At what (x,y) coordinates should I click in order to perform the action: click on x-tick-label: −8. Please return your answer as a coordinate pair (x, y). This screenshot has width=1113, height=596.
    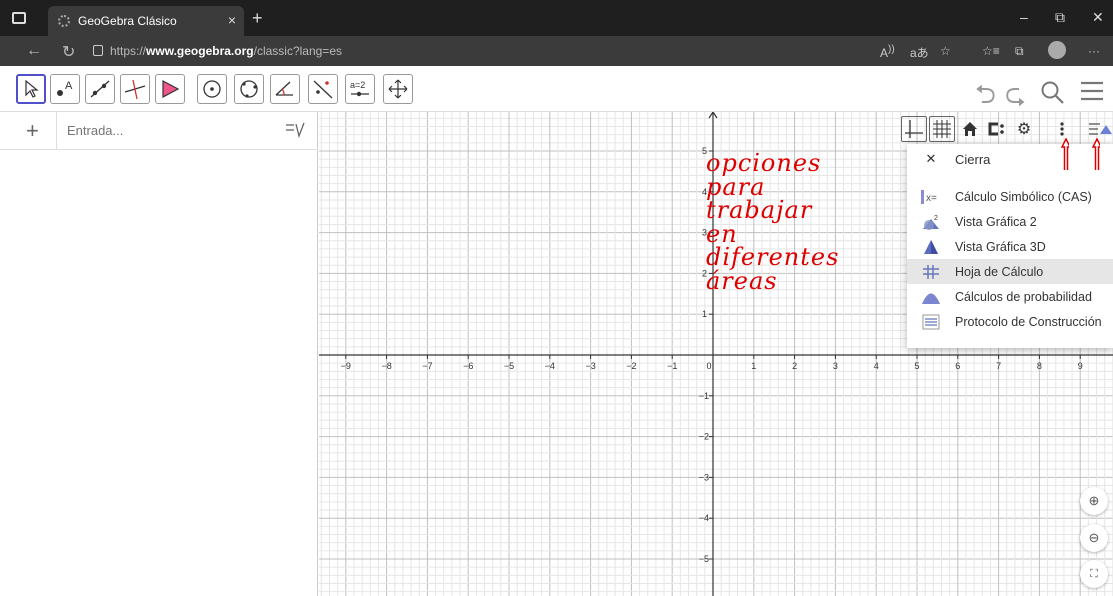
    Looking at the image, I should click on (386, 366).